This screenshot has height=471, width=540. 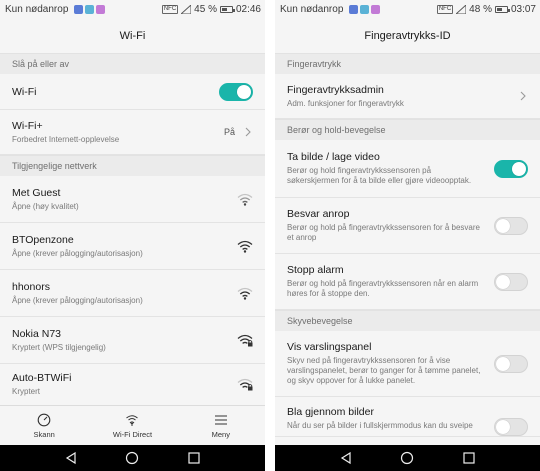 I want to click on wifi-switch, so click(x=236, y=91).